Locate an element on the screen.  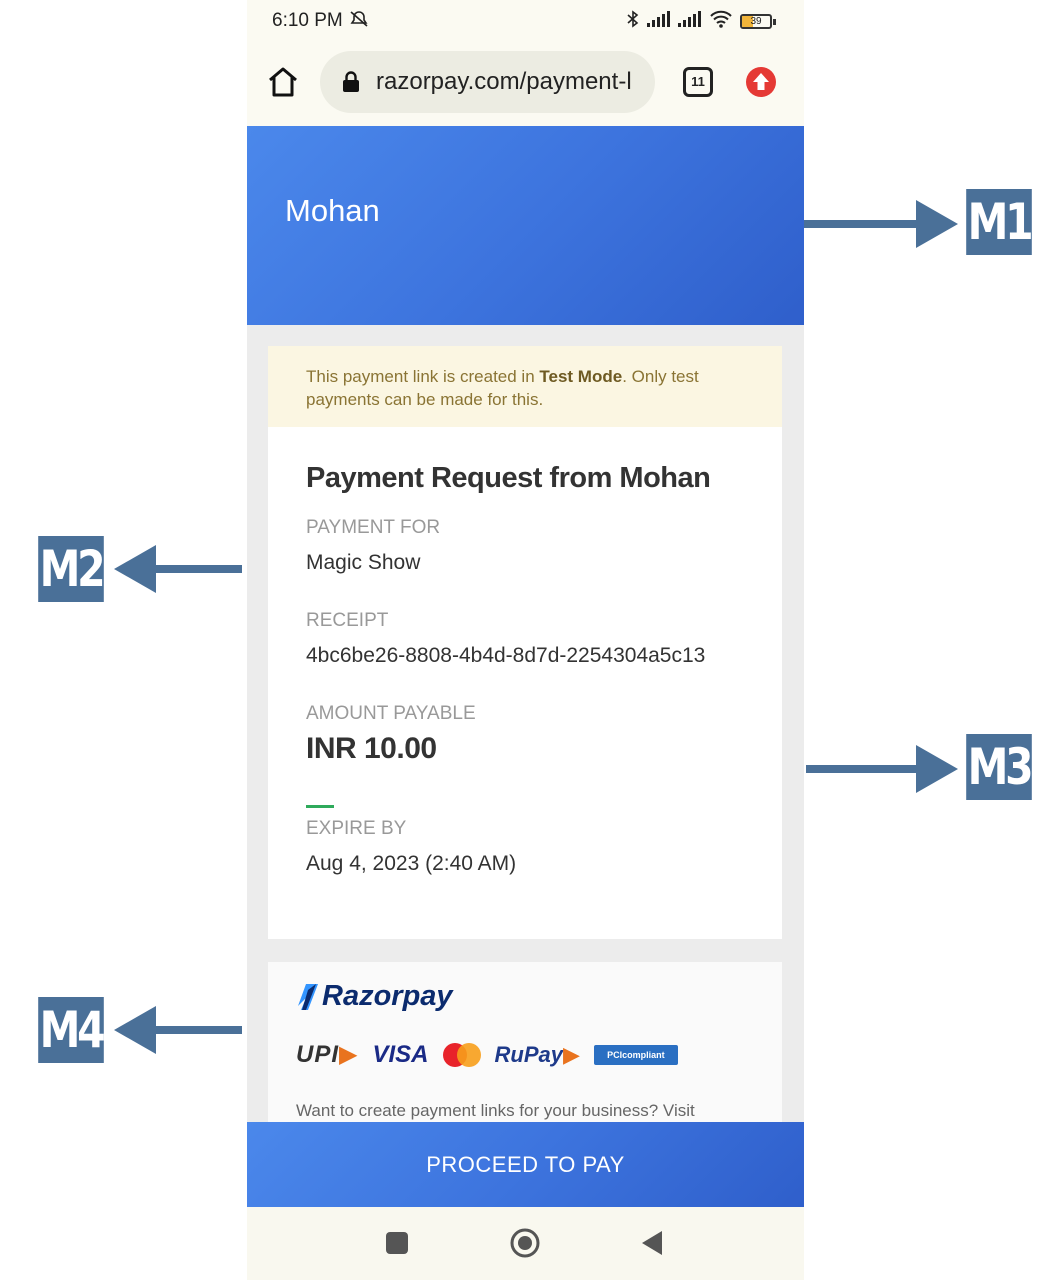
marker-m3: M3 is located at coordinates (1000, 767).